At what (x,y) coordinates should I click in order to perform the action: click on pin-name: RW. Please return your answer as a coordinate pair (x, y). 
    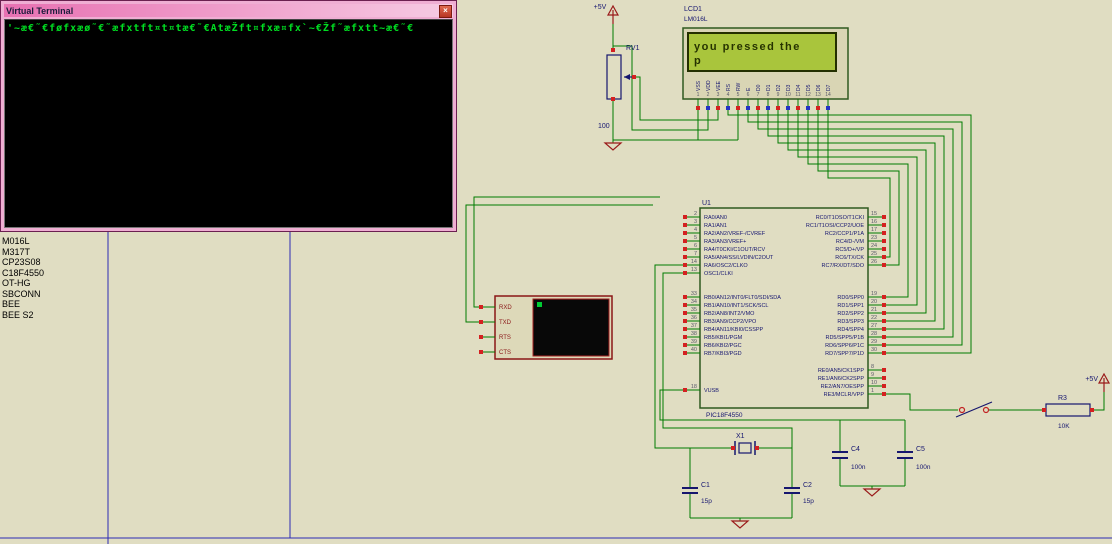
    Looking at the image, I should click on (739, 86).